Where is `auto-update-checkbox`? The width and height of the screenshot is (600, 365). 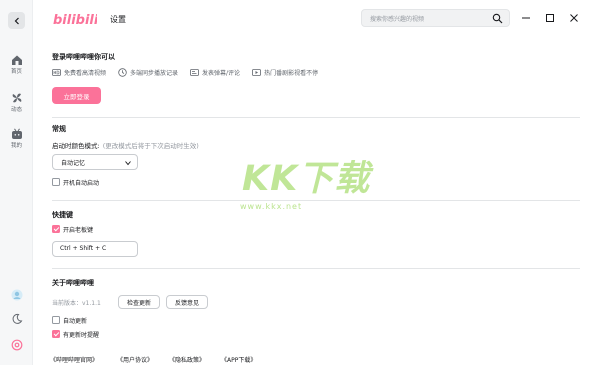
auto-update-checkbox is located at coordinates (56, 320).